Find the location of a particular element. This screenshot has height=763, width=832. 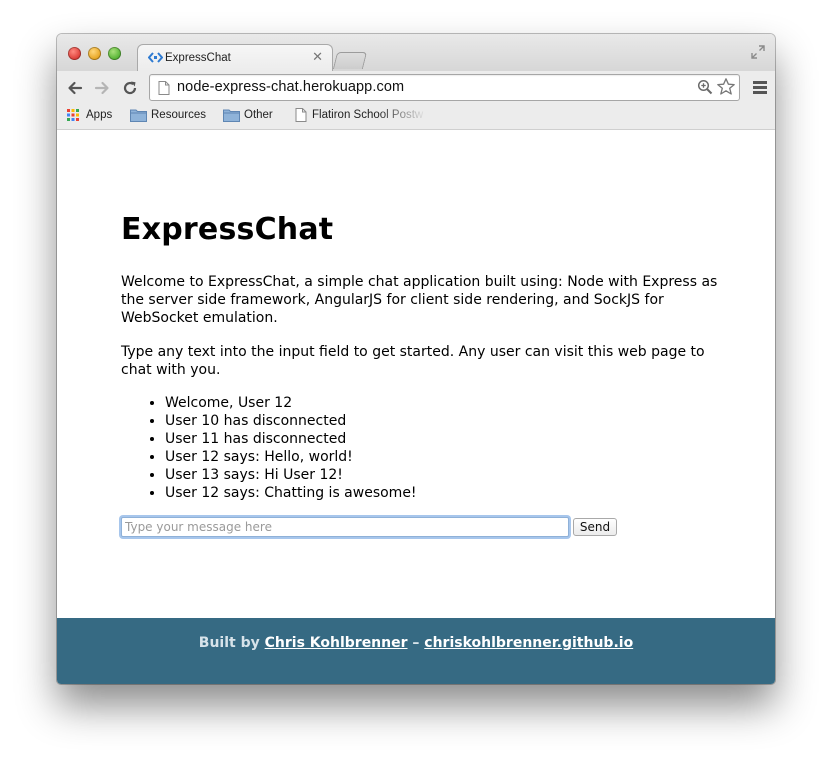

zoom-icon is located at coordinates (705, 87).